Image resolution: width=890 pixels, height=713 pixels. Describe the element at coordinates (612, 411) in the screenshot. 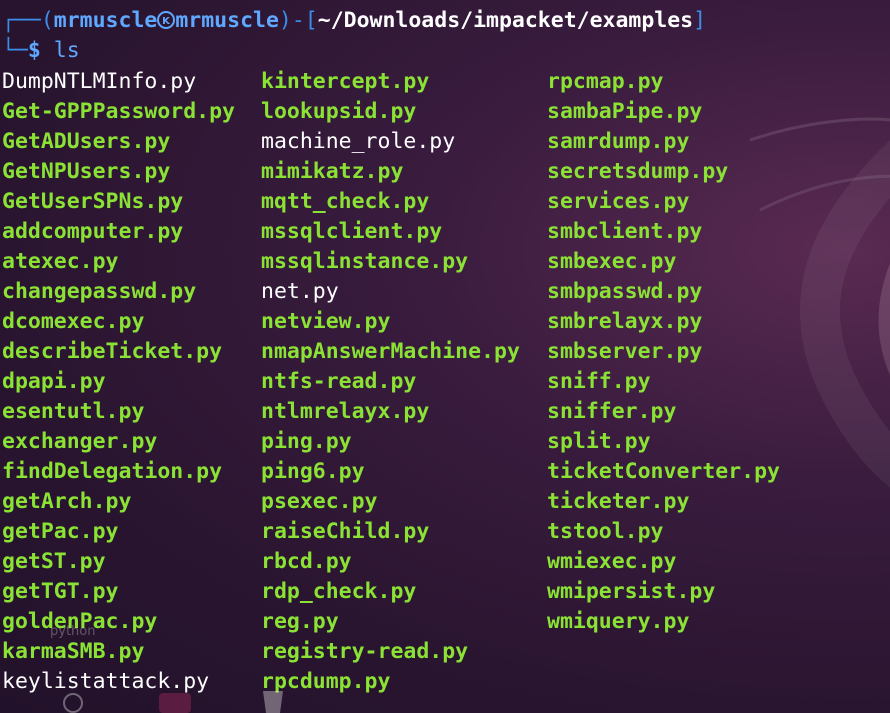

I see `file-entry: sniffer.py` at that location.